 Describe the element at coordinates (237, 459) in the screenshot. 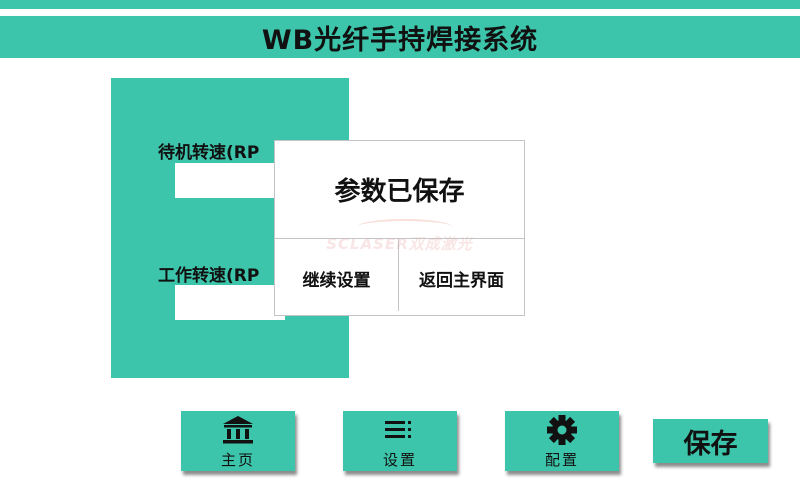

I see `home-label: 主页` at that location.